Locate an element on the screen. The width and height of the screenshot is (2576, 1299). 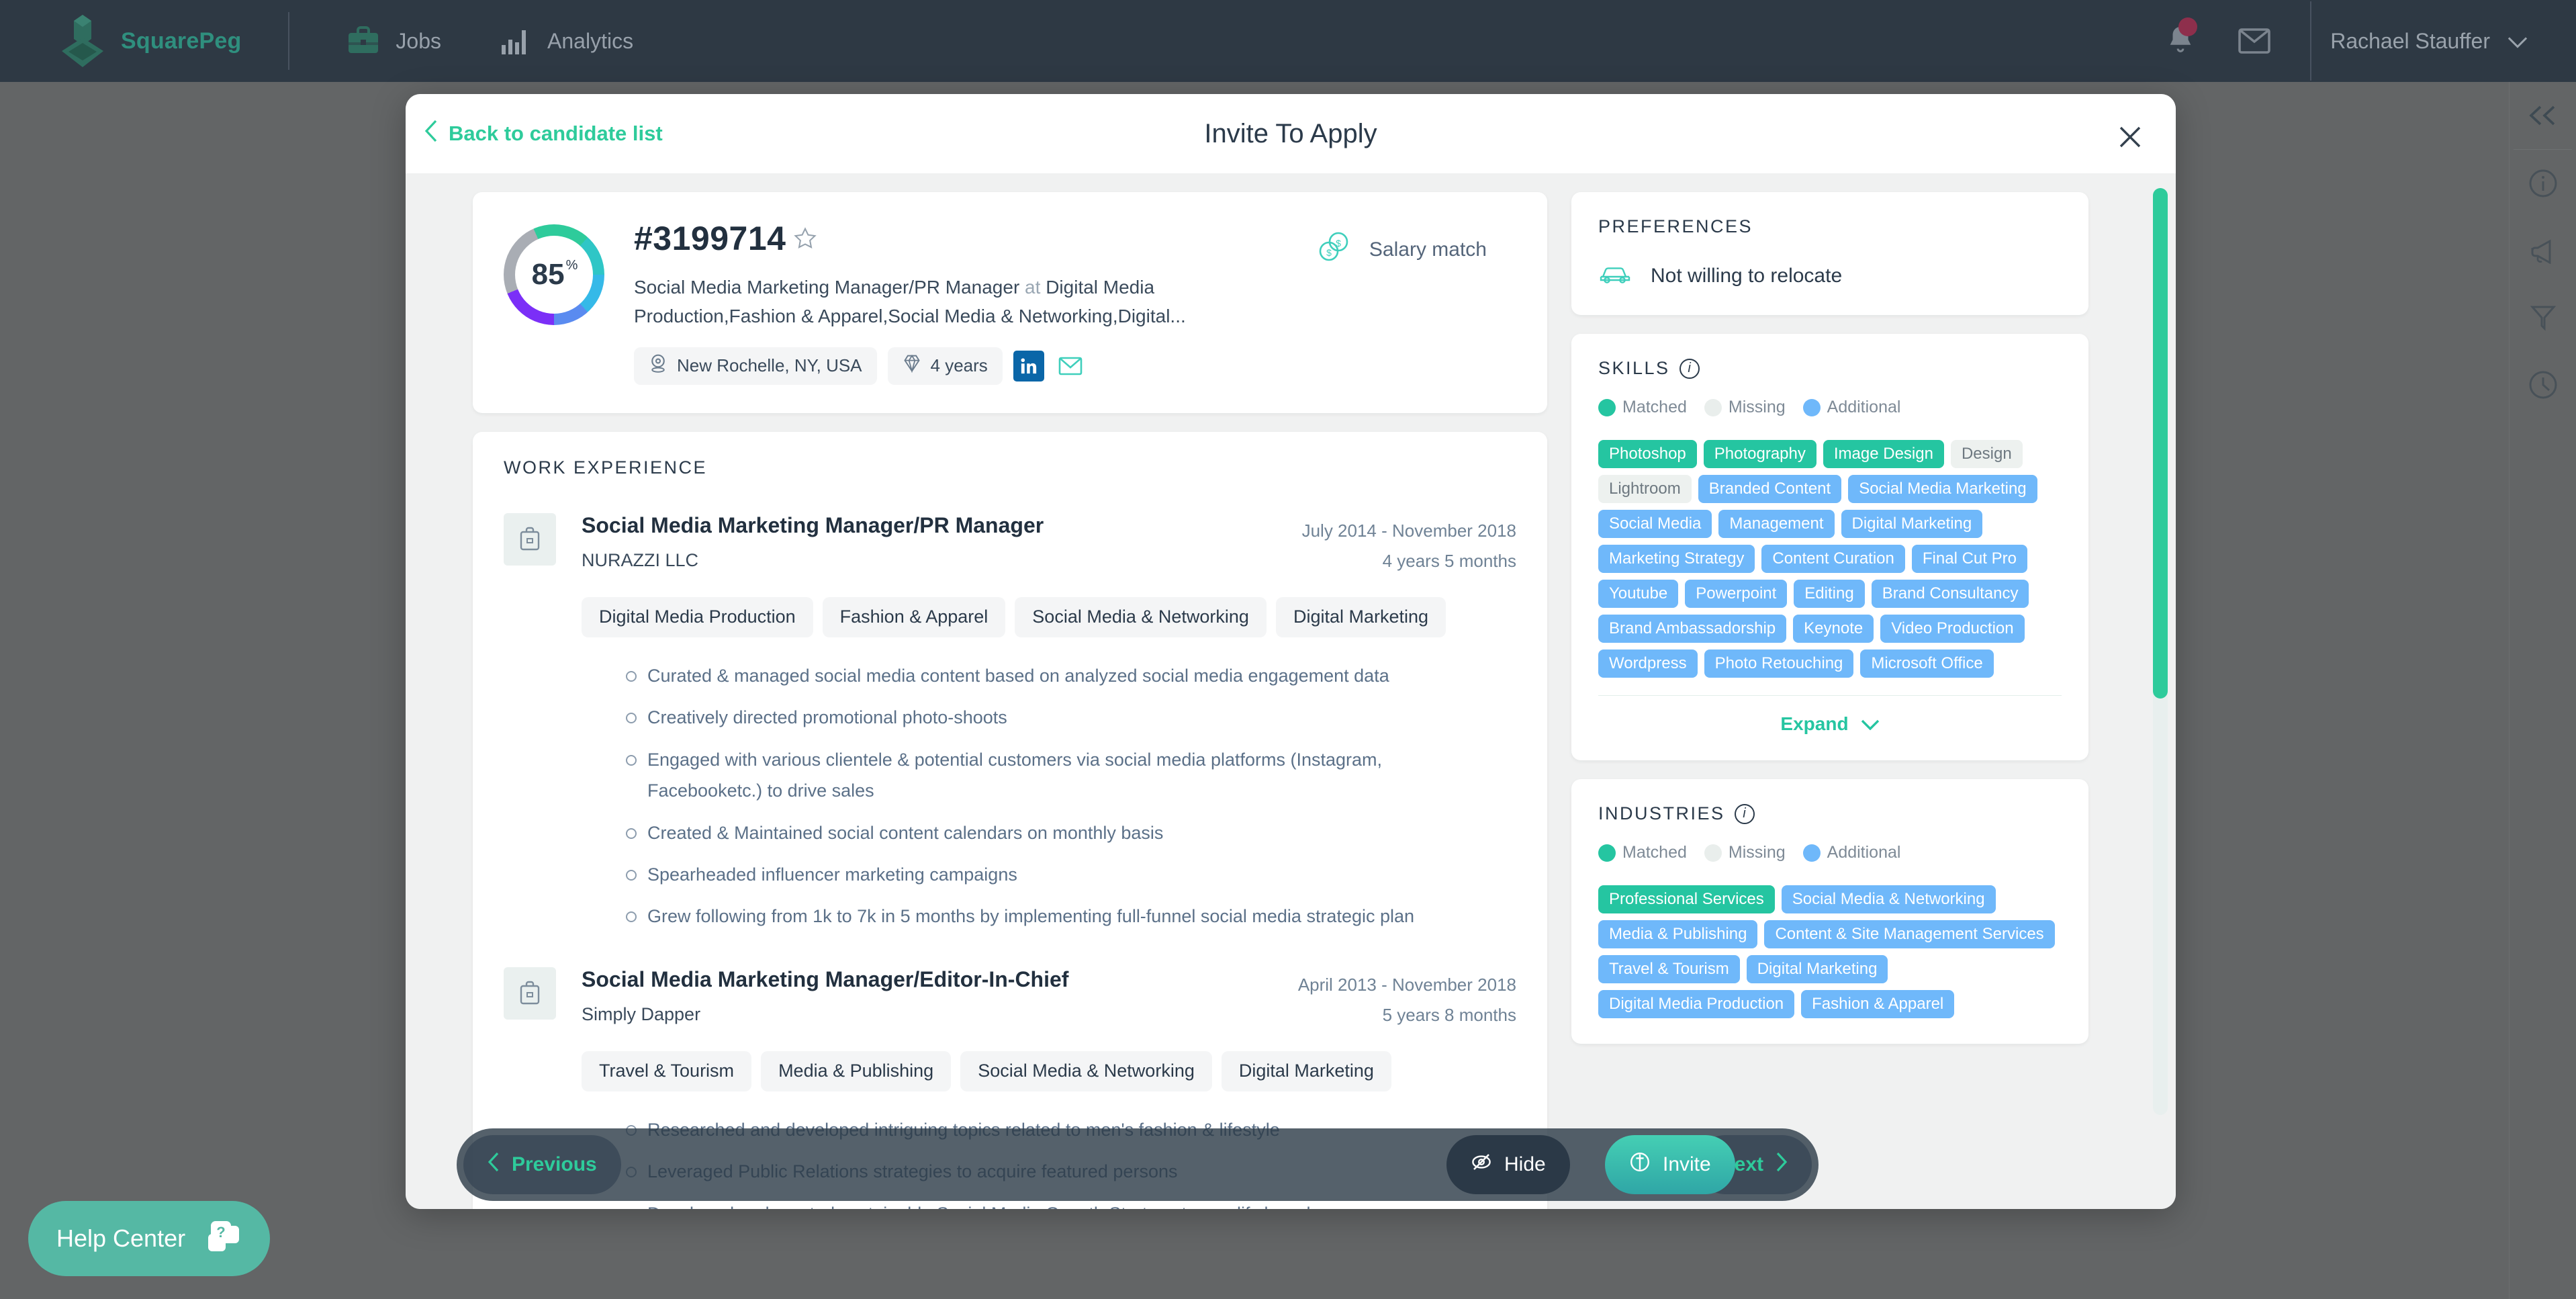
legend-additional: Additional is located at coordinates (1851, 407).